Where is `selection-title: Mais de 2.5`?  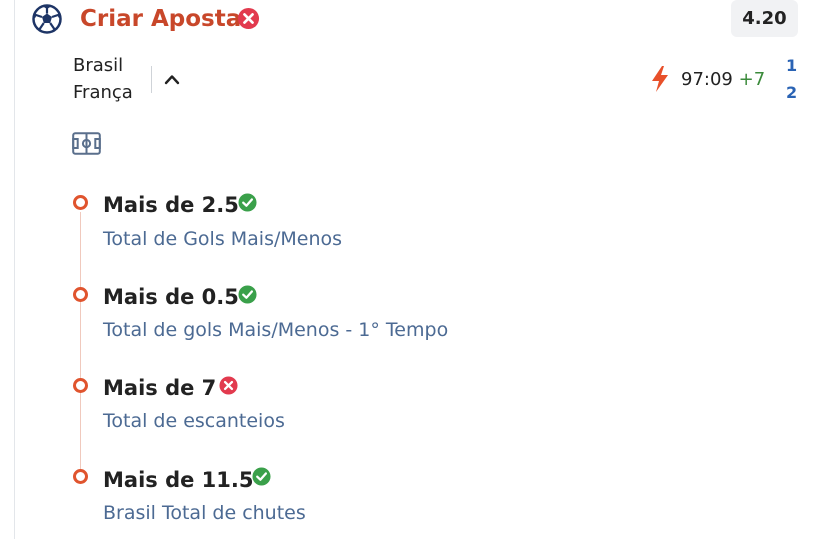
selection-title: Mais de 2.5 is located at coordinates (171, 205).